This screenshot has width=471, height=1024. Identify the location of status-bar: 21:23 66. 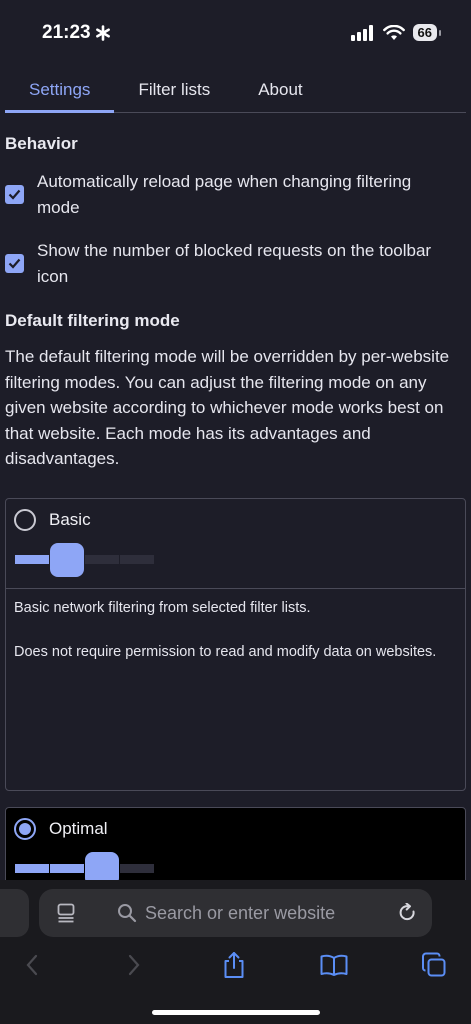
(235, 33).